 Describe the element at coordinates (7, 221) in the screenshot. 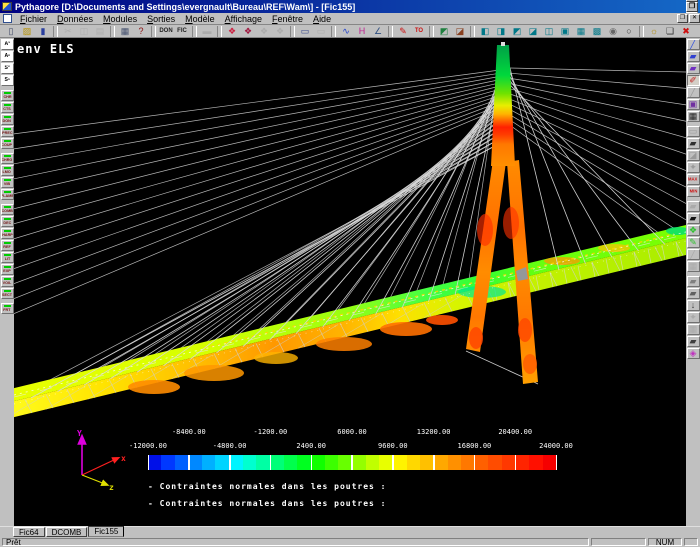

I see `left-rail-dec-button: DEC` at that location.